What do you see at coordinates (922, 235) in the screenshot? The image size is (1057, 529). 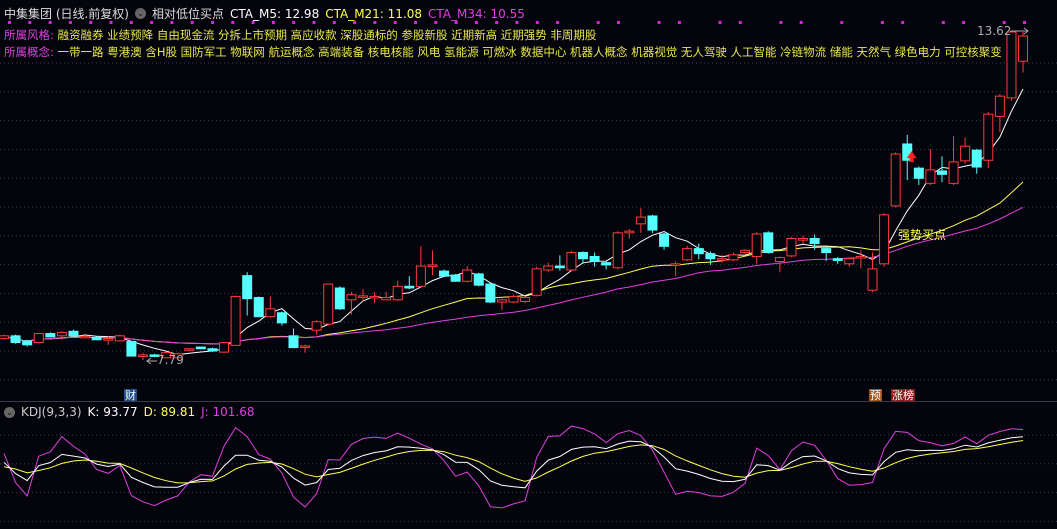 I see `strong-buy-signal-label: 强势买点` at bounding box center [922, 235].